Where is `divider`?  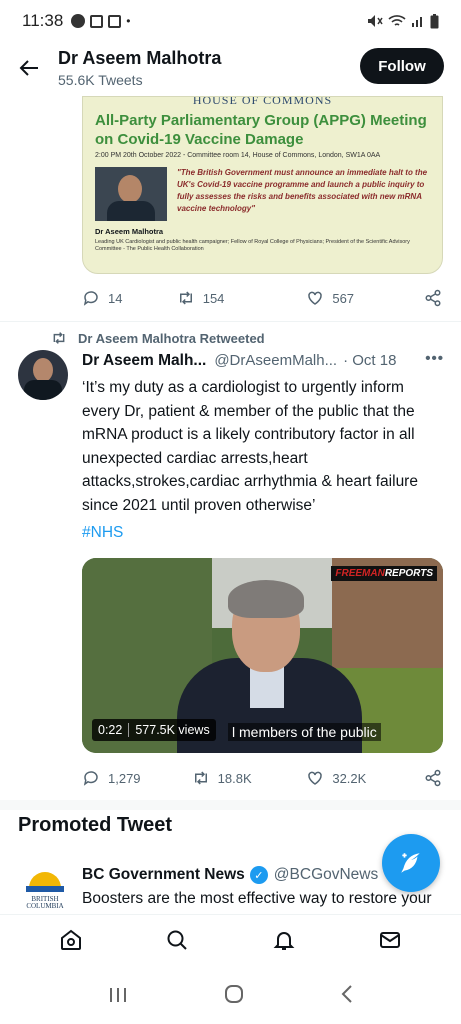 divider is located at coordinates (230, 321).